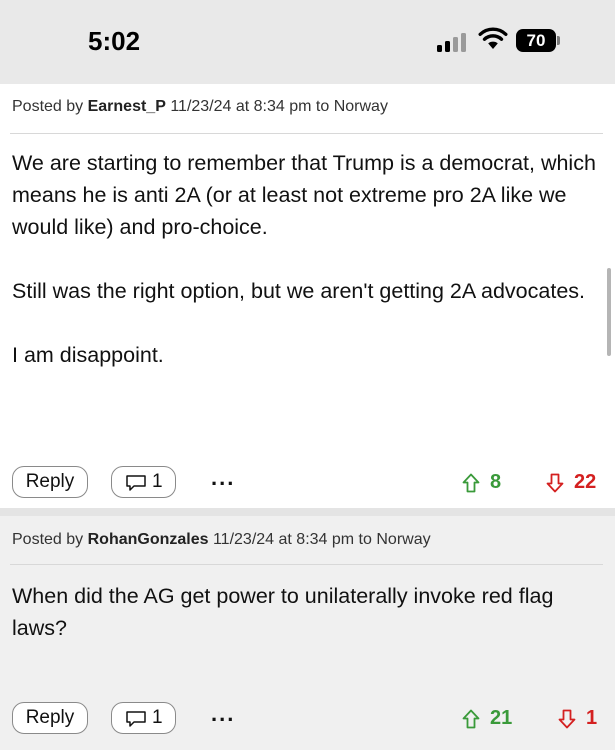 The width and height of the screenshot is (615, 750). What do you see at coordinates (536, 40) in the screenshot?
I see `battery-icon: 70` at bounding box center [536, 40].